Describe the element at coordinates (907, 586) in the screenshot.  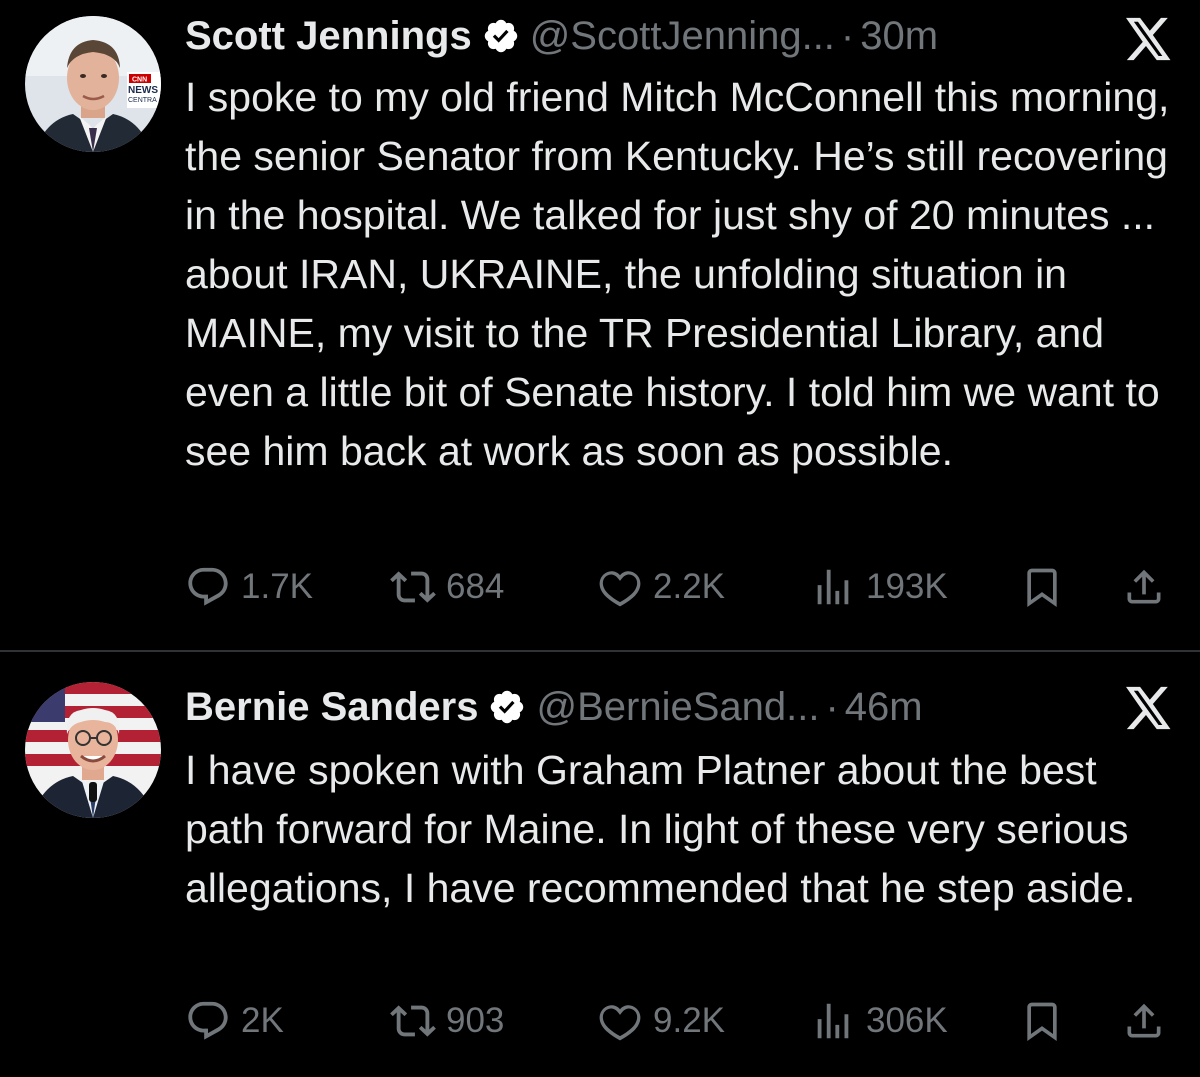
I see `views-count: 193K` at that location.